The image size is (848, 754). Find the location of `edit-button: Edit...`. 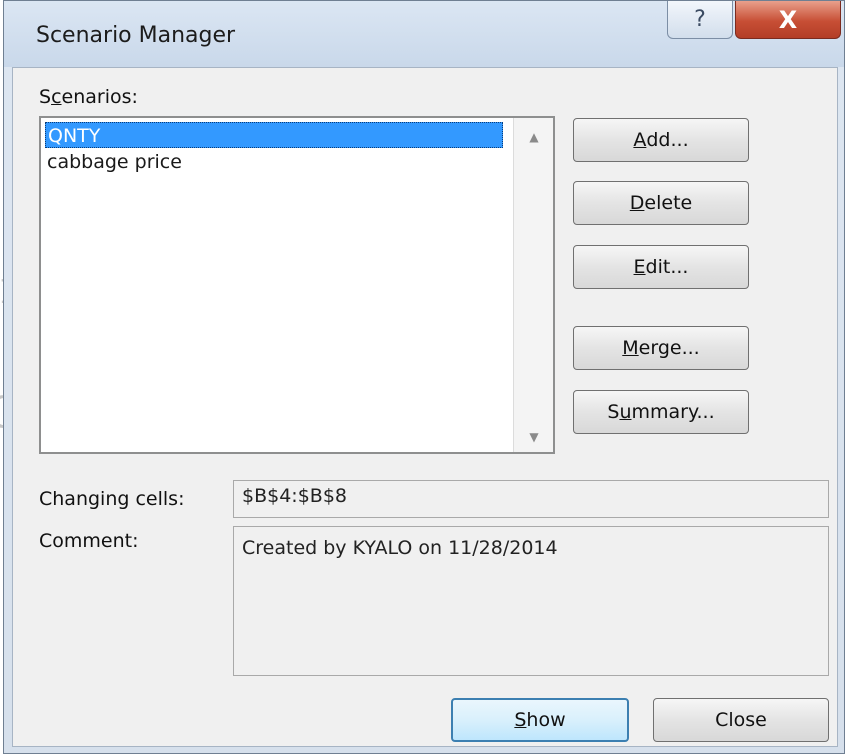

edit-button: Edit... is located at coordinates (661, 267).